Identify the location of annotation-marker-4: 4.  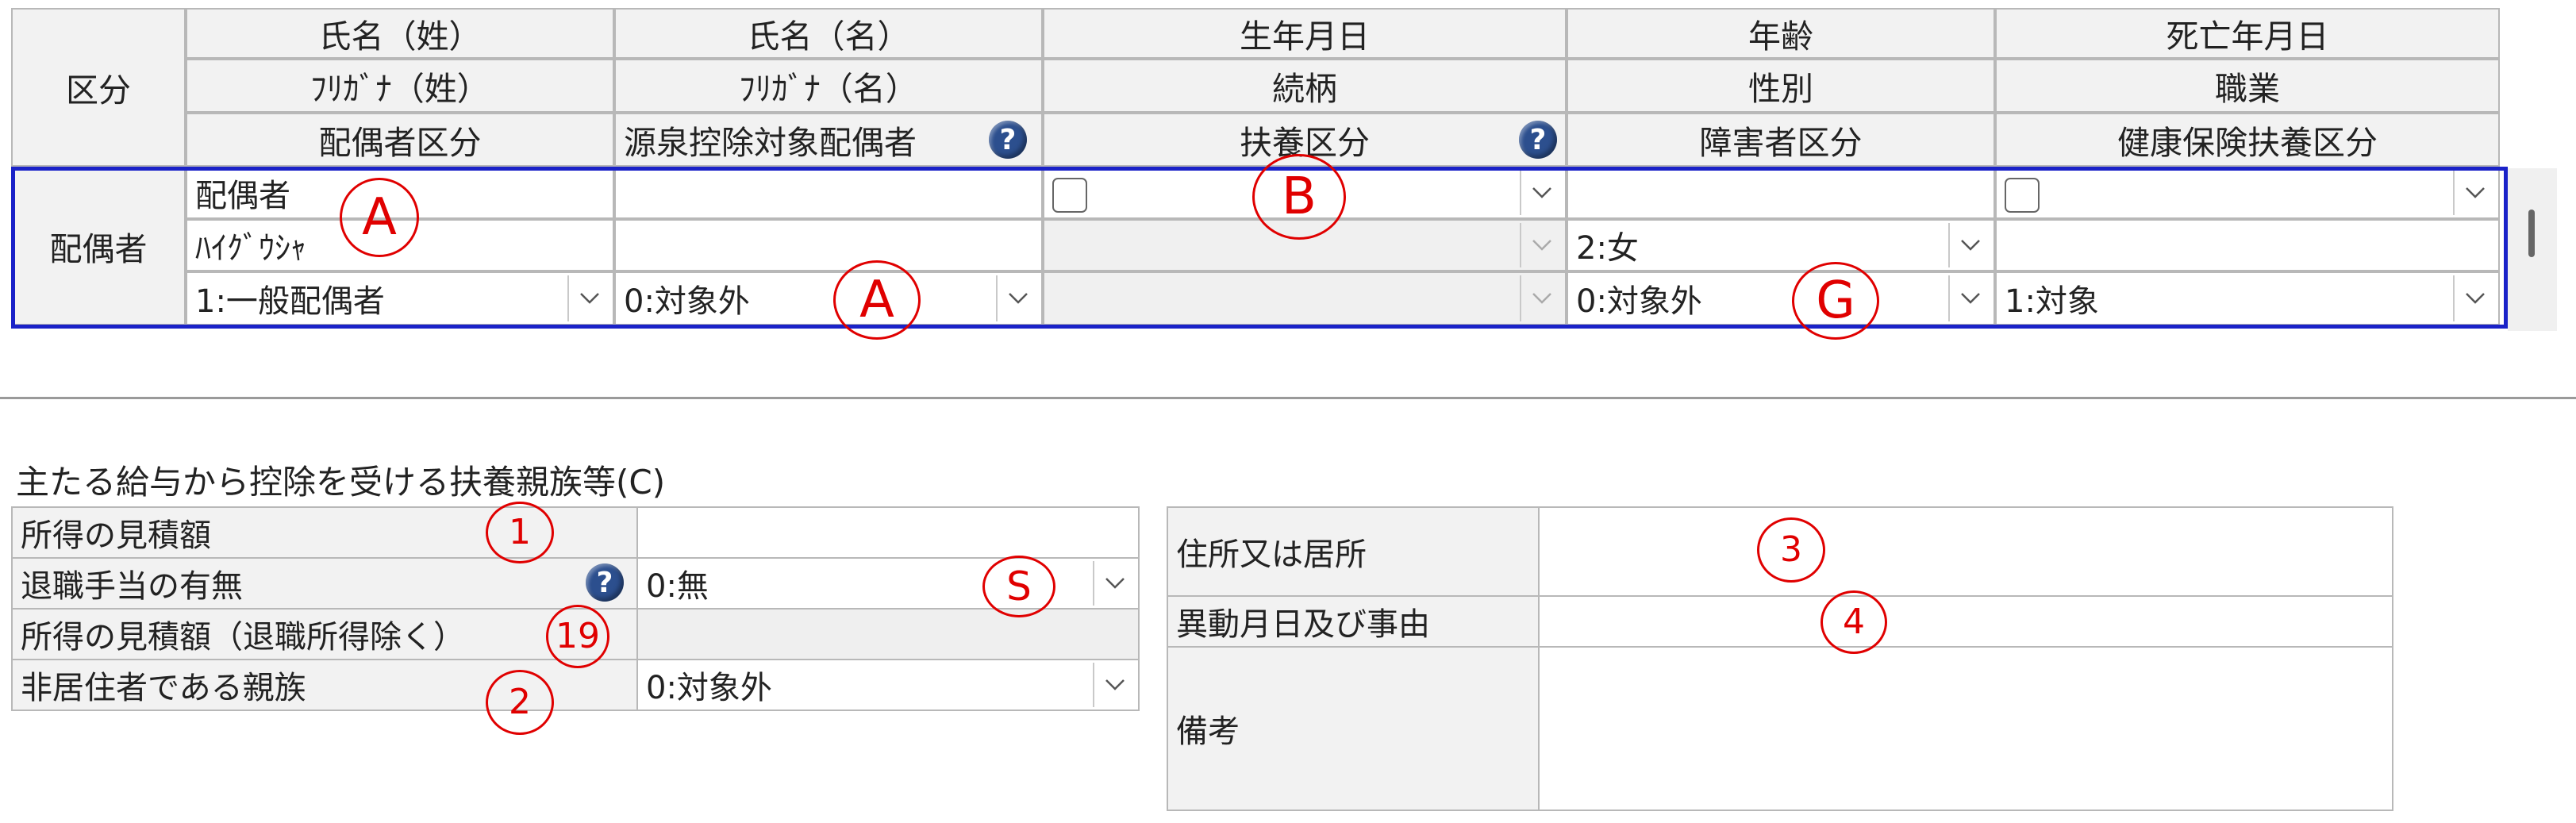
(1854, 622).